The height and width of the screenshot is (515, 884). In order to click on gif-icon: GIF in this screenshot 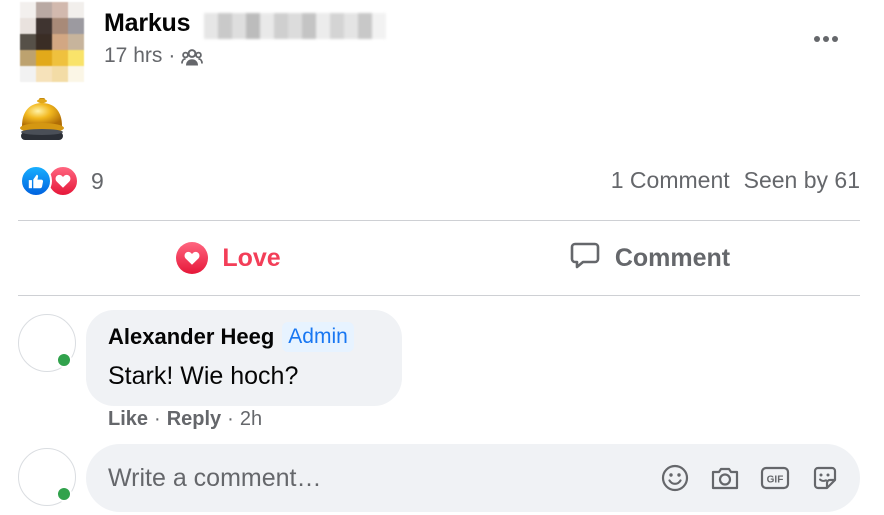, I will do `click(775, 478)`.